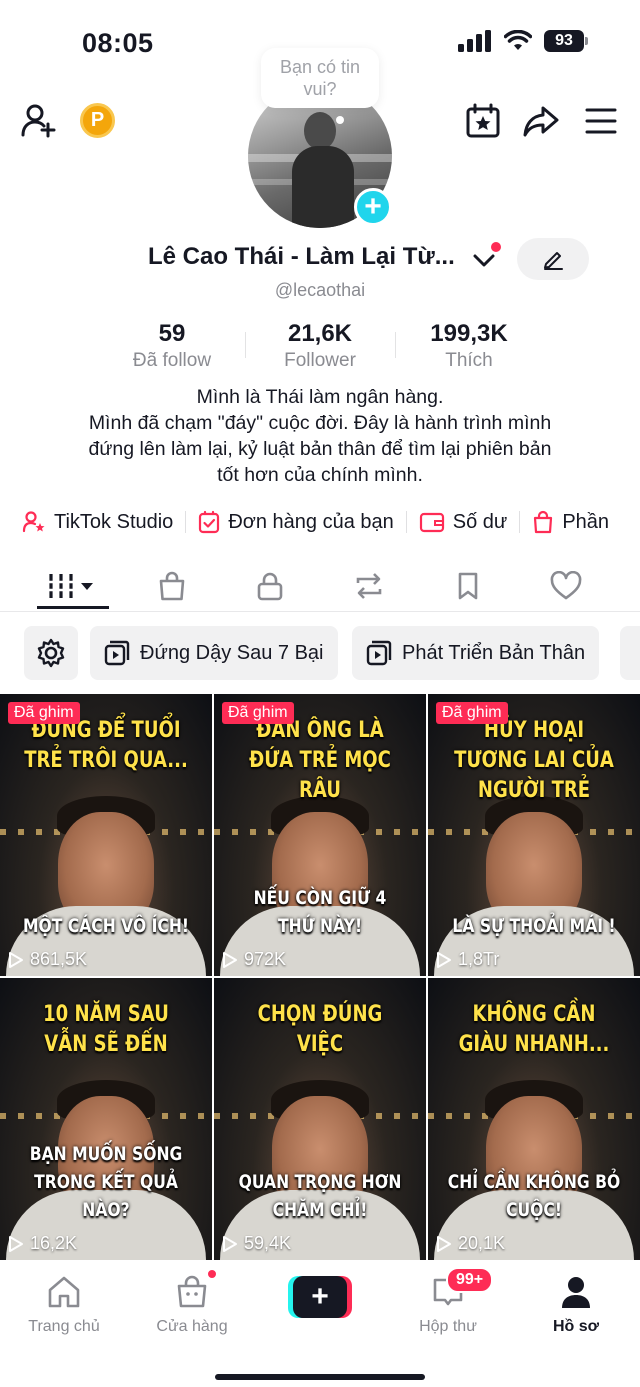 This screenshot has width=640, height=1387. I want to click on create-button: +, so click(320, 1297).